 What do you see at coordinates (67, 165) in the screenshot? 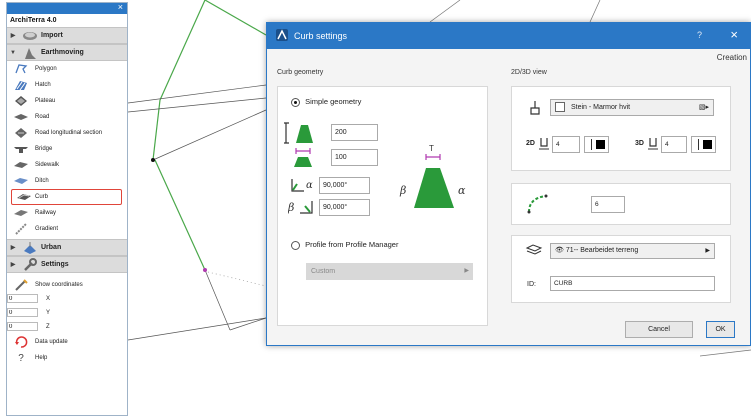
I see `palette-item-sidewalk: Sidewalk` at bounding box center [67, 165].